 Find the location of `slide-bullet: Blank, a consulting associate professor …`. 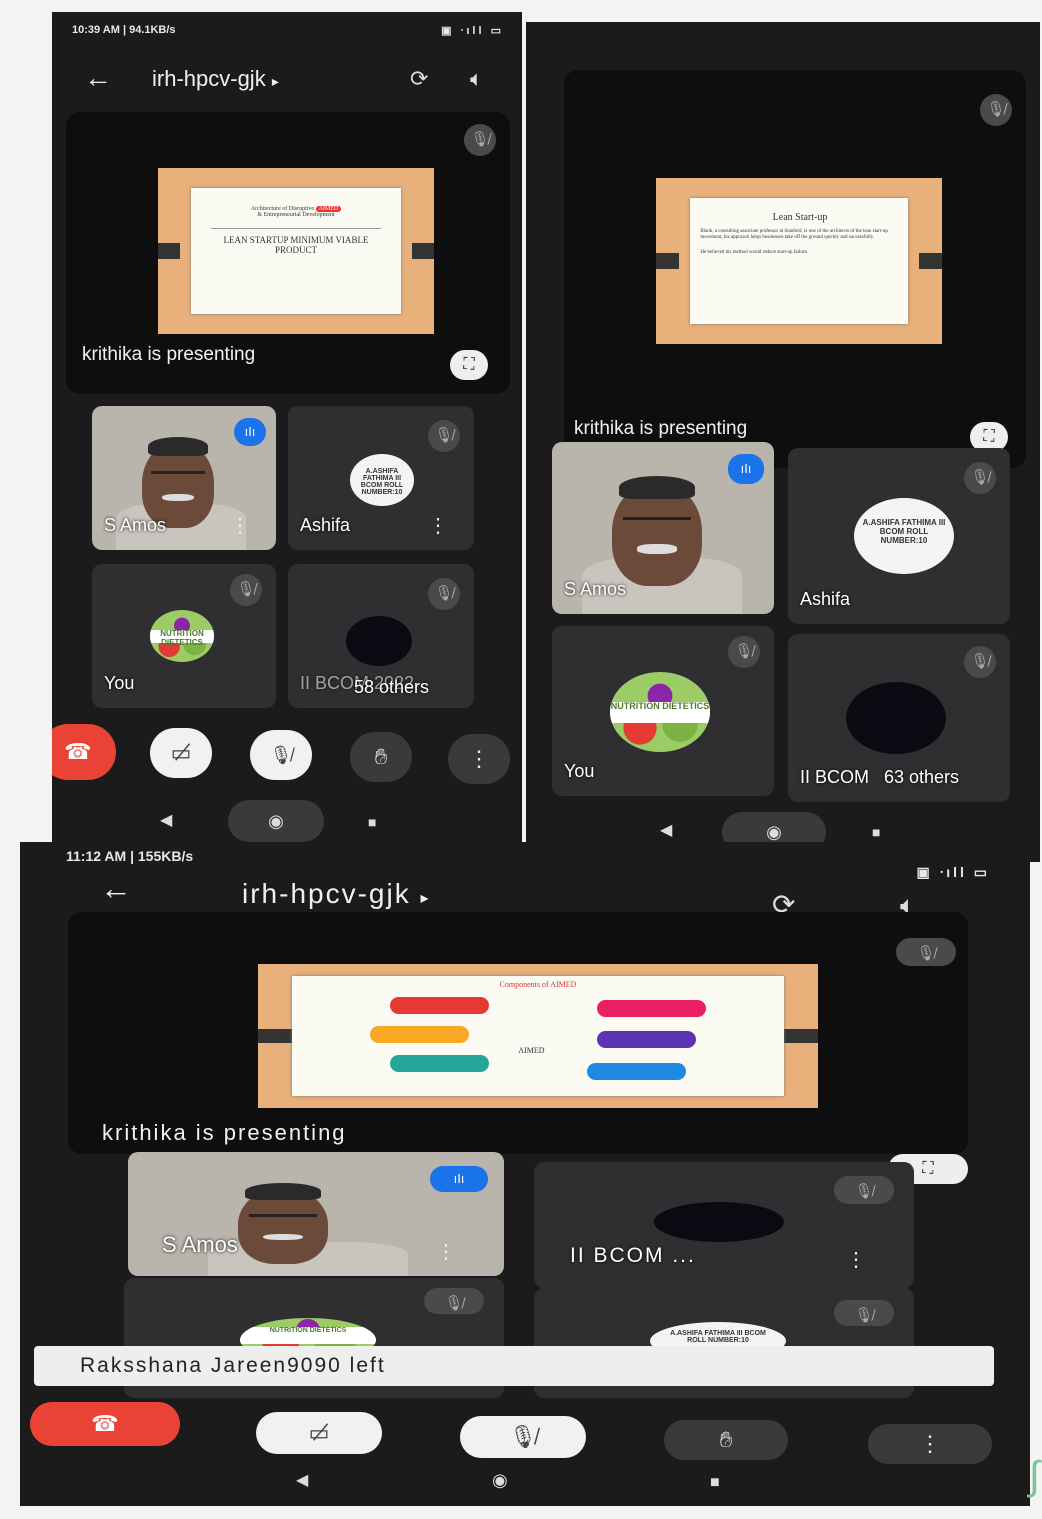

slide-bullet: Blank, a consulting associate professor … is located at coordinates (794, 234).